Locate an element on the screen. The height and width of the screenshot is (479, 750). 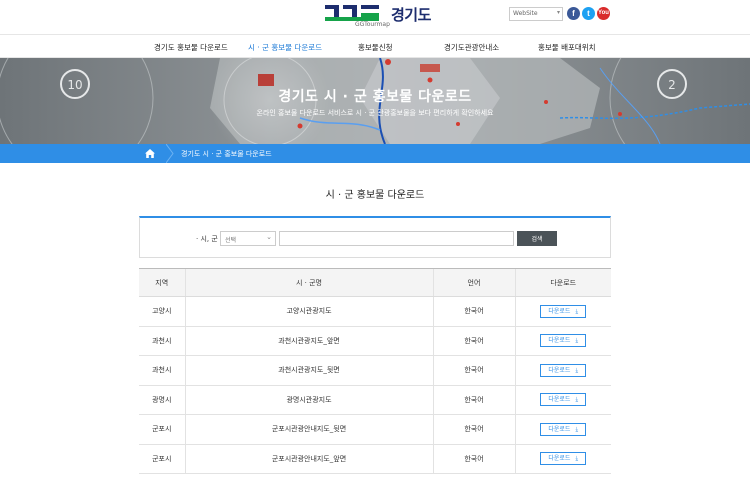
page-title: 시 · 군 홍보물 다운로드 is located at coordinates (375, 195).